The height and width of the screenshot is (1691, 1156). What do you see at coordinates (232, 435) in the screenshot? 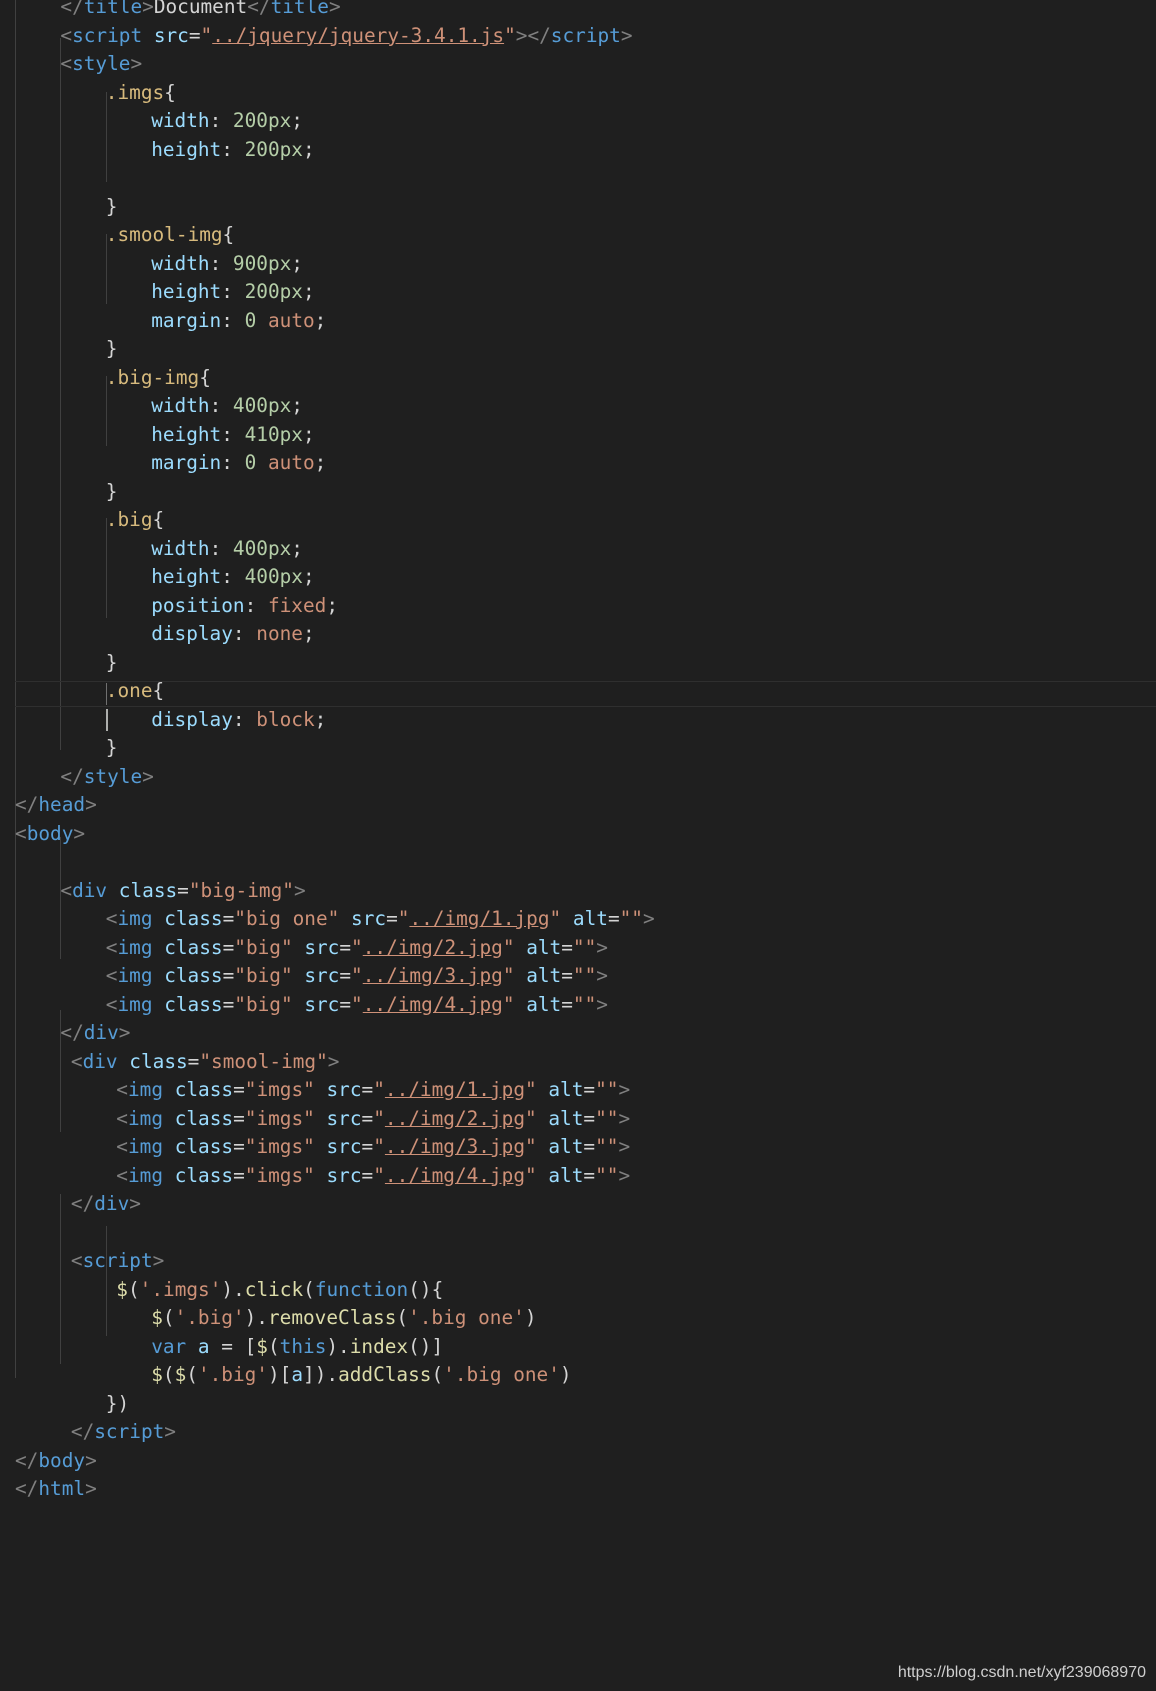
I see `code-line: height: 410px;` at bounding box center [232, 435].